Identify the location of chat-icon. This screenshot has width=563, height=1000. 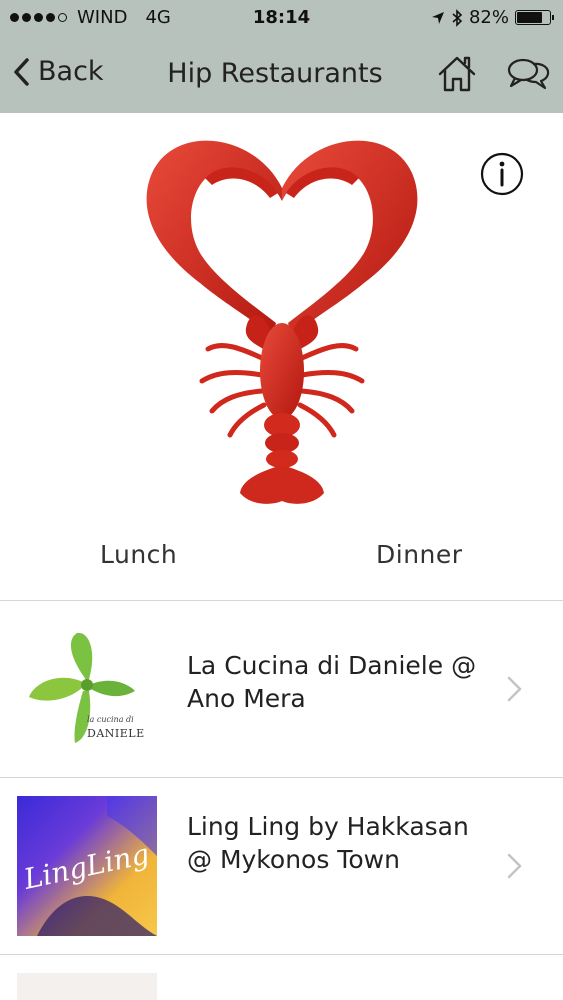
(528, 74).